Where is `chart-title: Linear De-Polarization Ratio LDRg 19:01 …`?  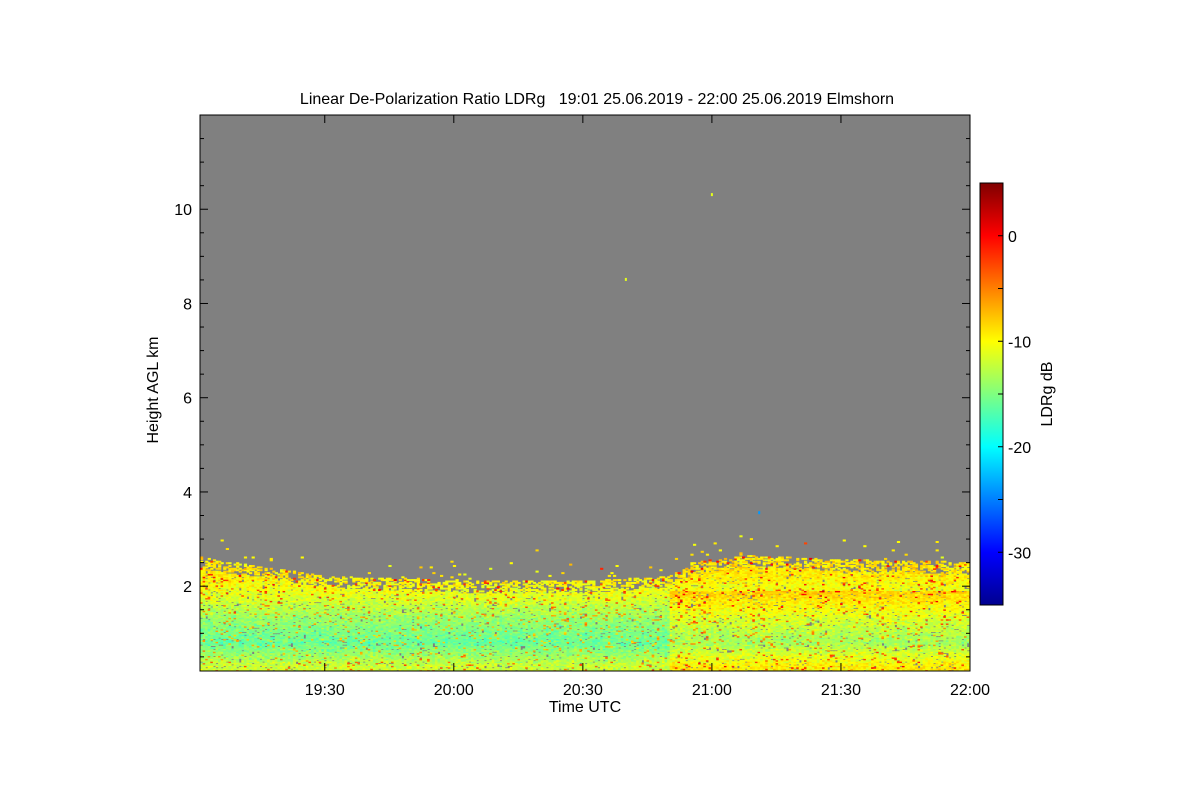 chart-title: Linear De-Polarization Ratio LDRg 19:01 … is located at coordinates (597, 99).